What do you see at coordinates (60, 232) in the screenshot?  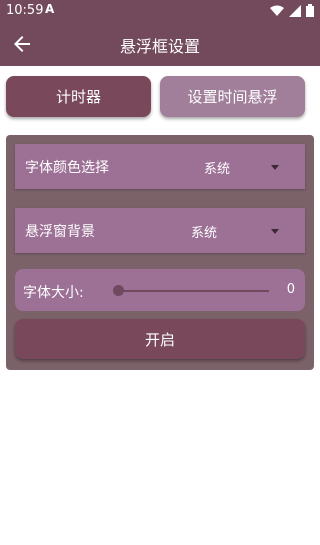 I see `background-label: 悬浮窗背景` at bounding box center [60, 232].